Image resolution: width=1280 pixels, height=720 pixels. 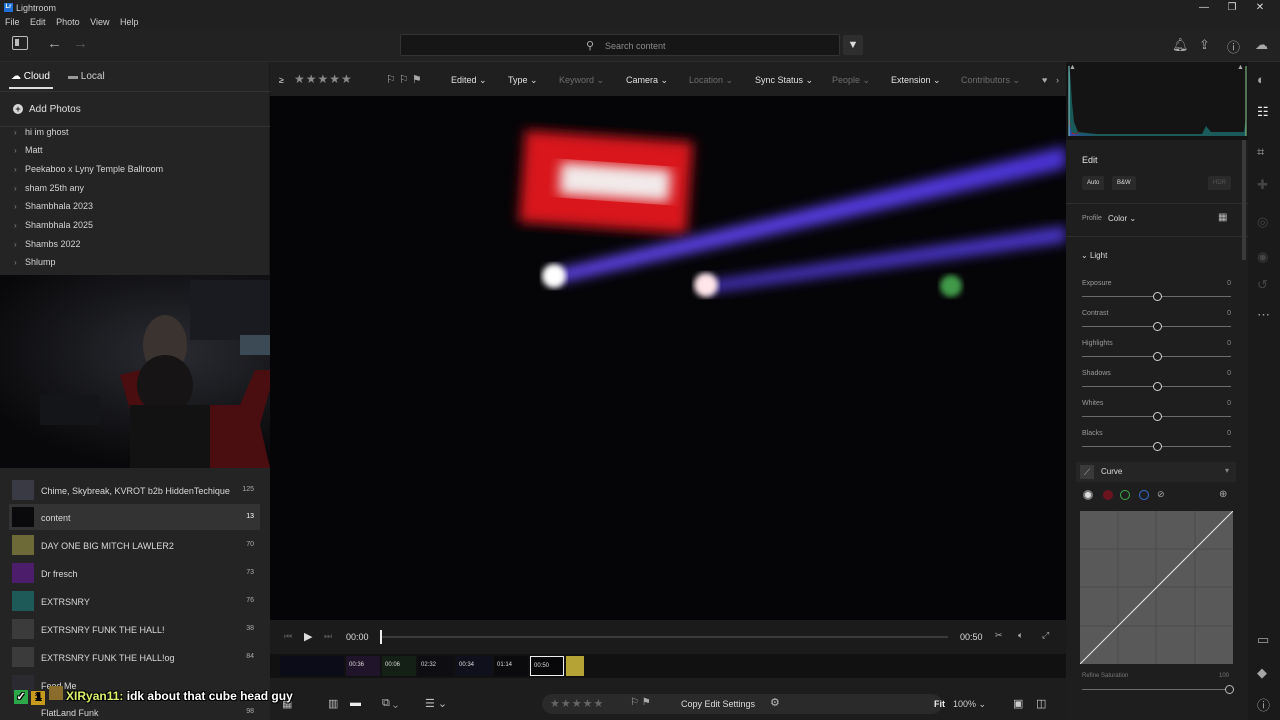 I want to click on keyword-filter: Keyword ⌄, so click(x=581, y=80).